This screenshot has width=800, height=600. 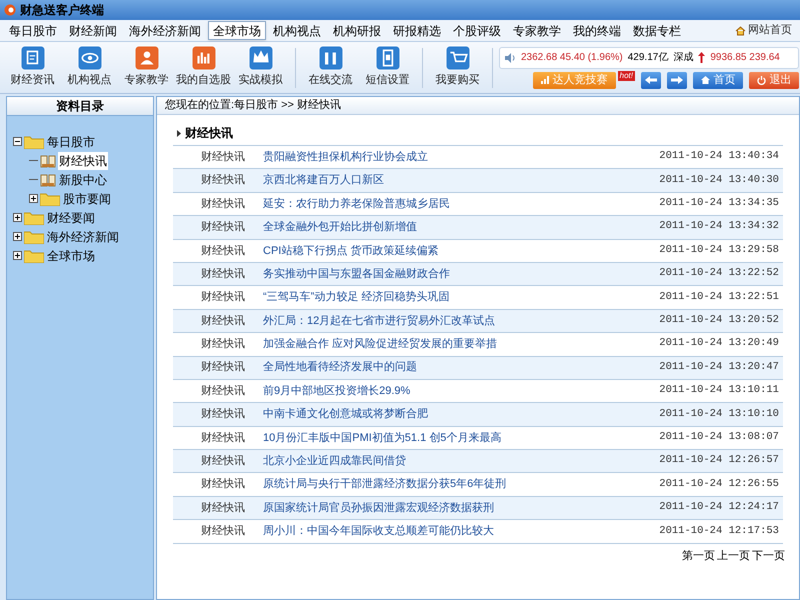 What do you see at coordinates (765, 30) in the screenshot?
I see `home-site-link: 网站首页` at bounding box center [765, 30].